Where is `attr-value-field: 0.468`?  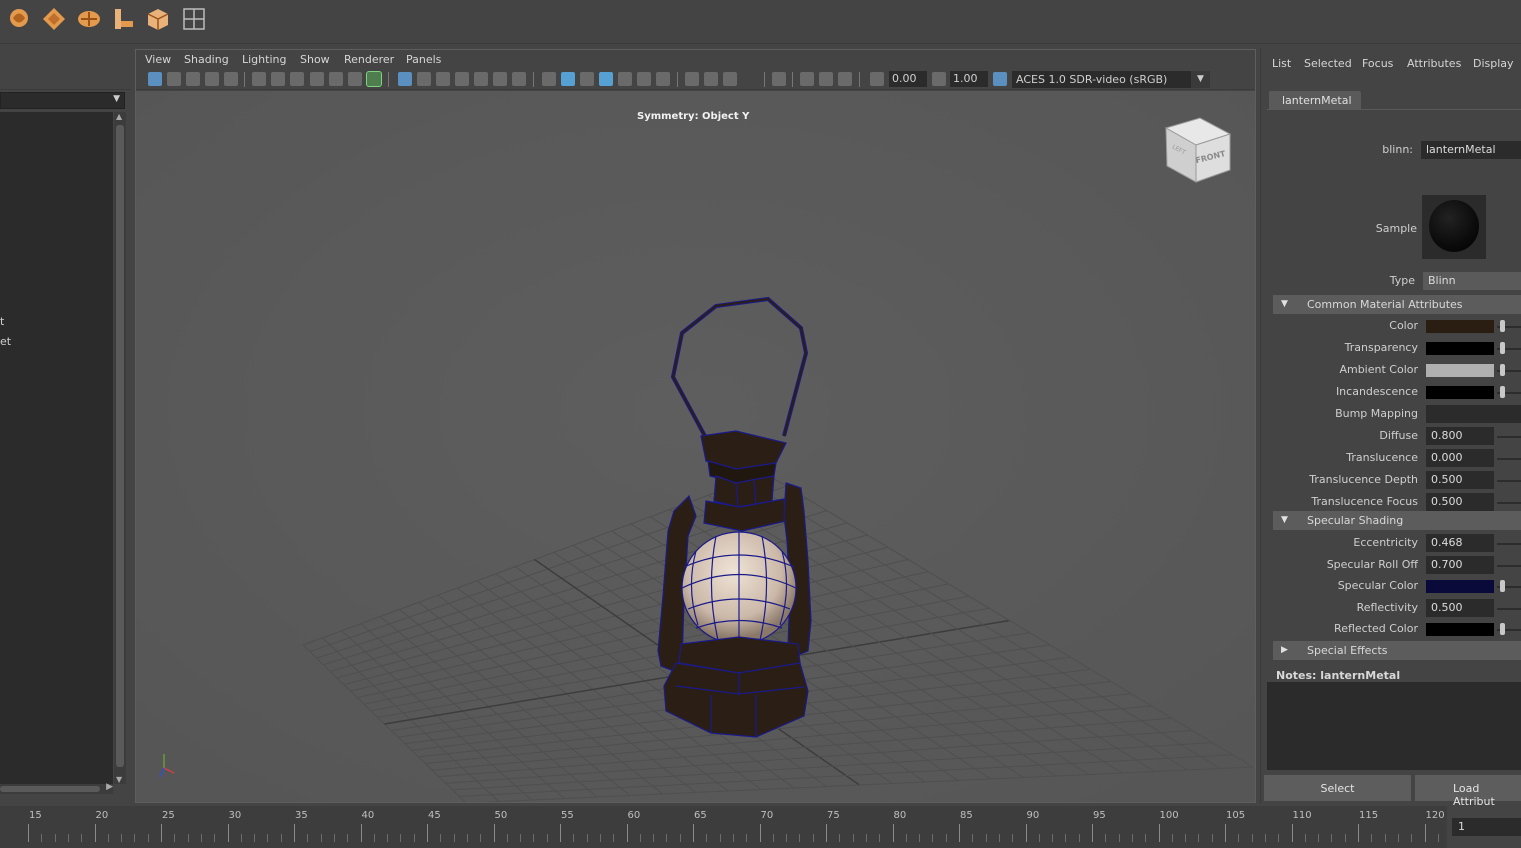
attr-value-field: 0.468 is located at coordinates (1460, 543).